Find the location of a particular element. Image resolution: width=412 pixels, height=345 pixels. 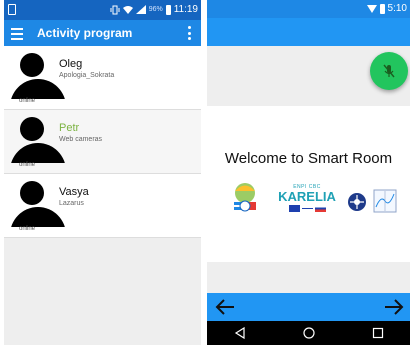

mute-microphone-button is located at coordinates (389, 71).